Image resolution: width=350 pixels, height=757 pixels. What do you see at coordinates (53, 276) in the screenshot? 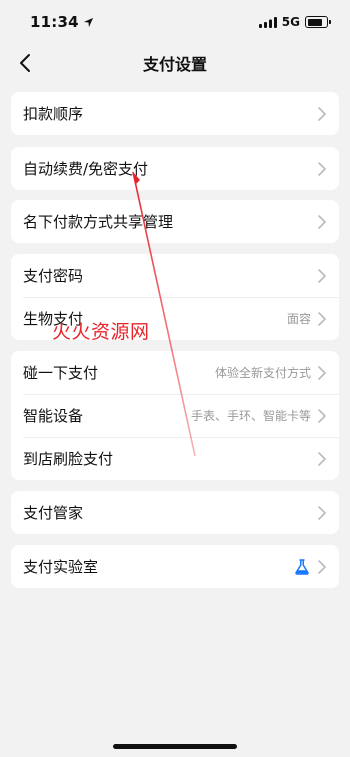
I see `list-item-label: 支付密码` at bounding box center [53, 276].